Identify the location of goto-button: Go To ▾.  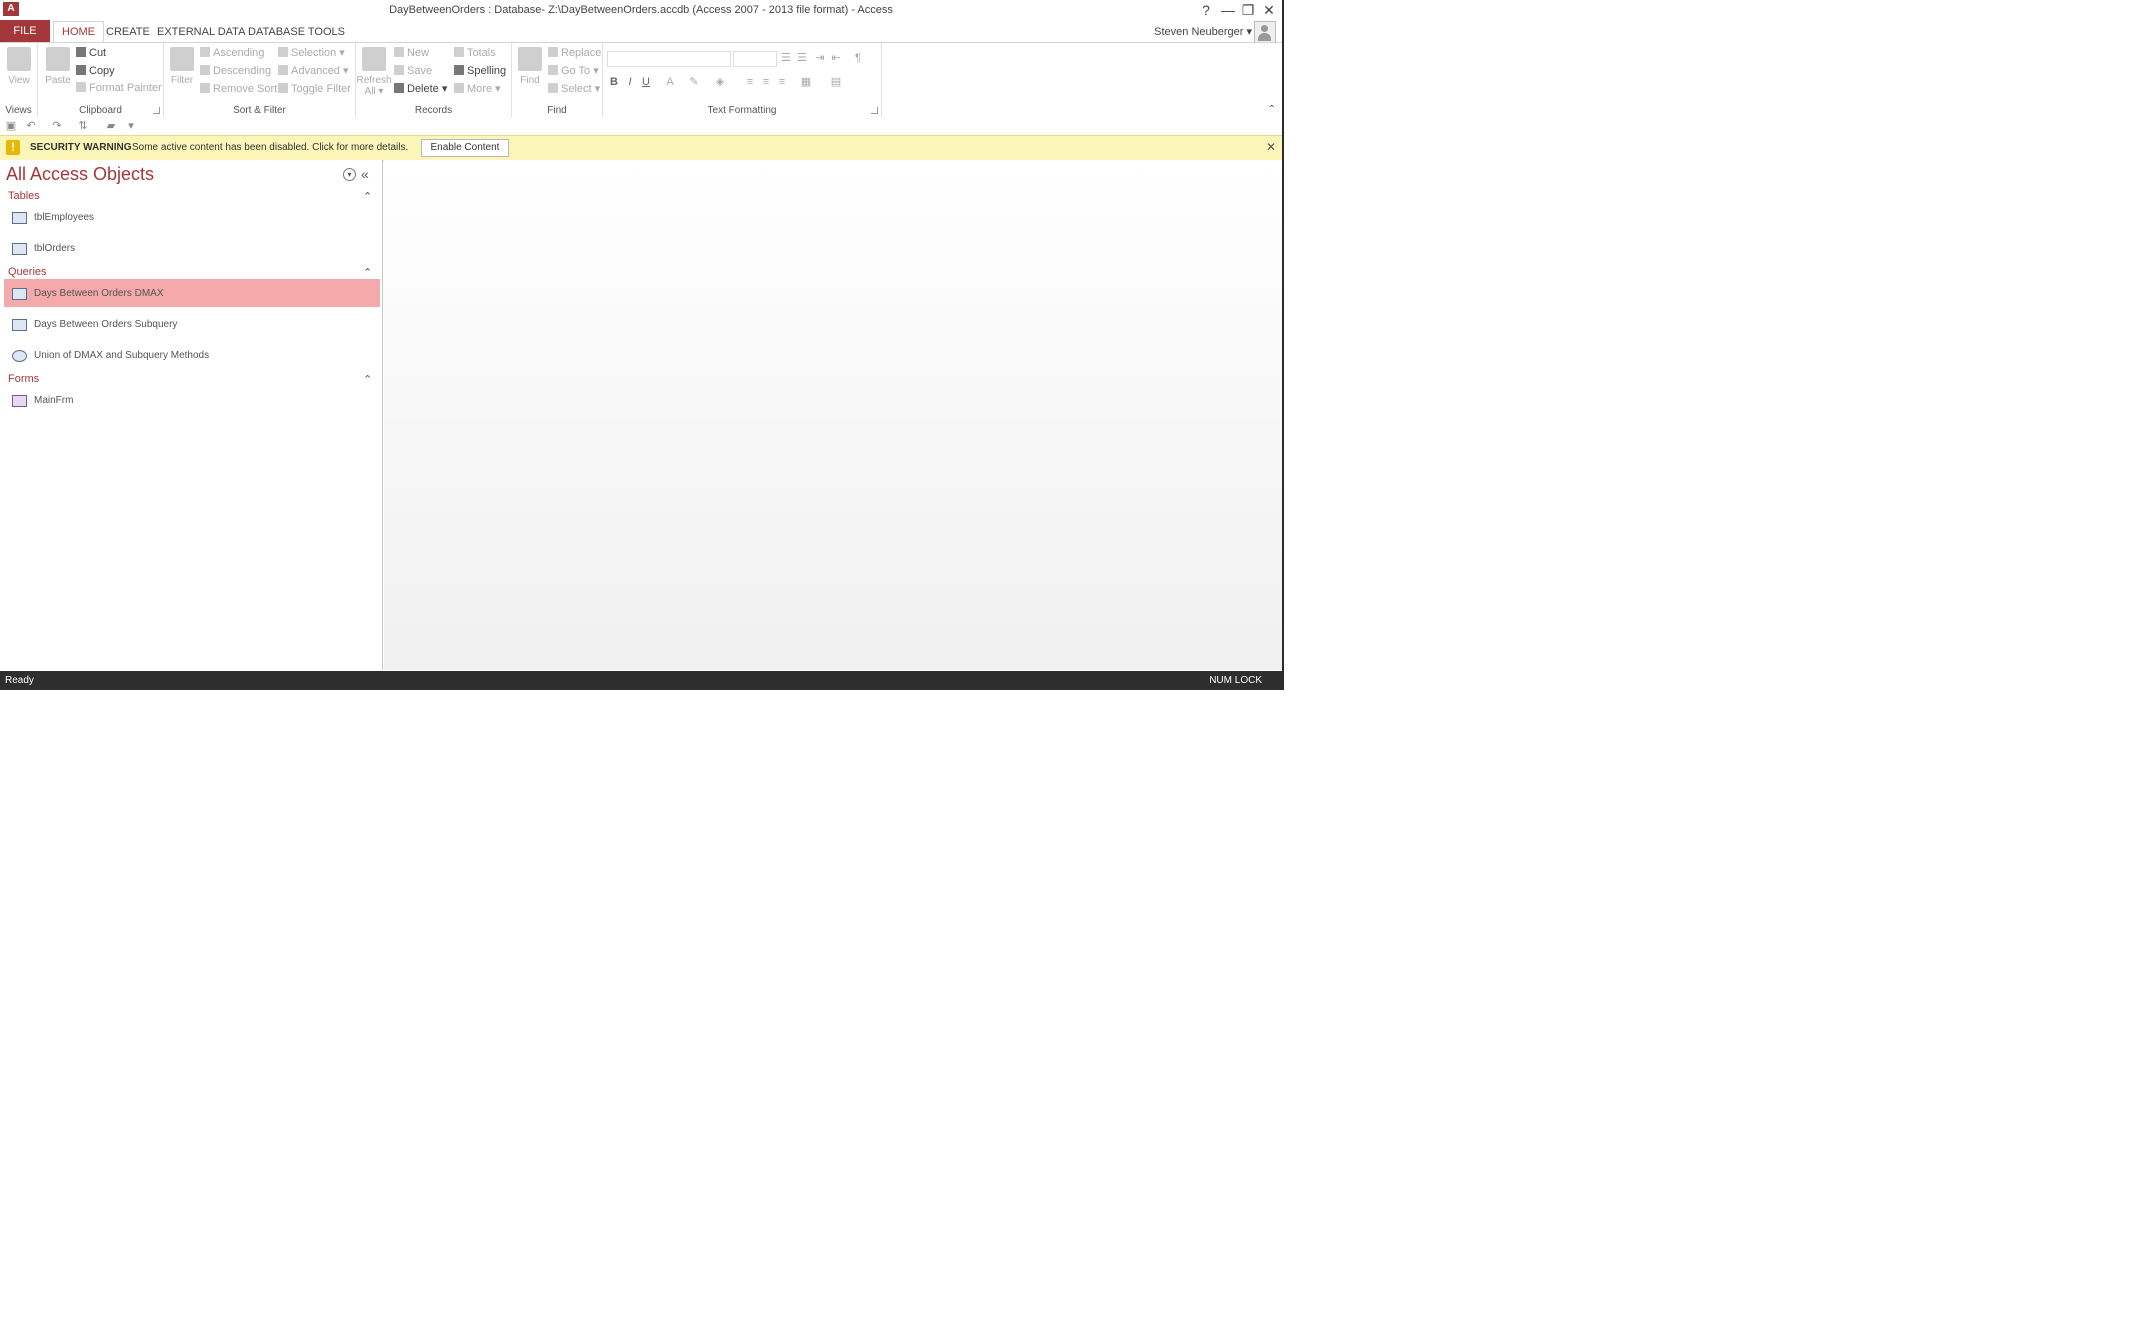
(573, 71).